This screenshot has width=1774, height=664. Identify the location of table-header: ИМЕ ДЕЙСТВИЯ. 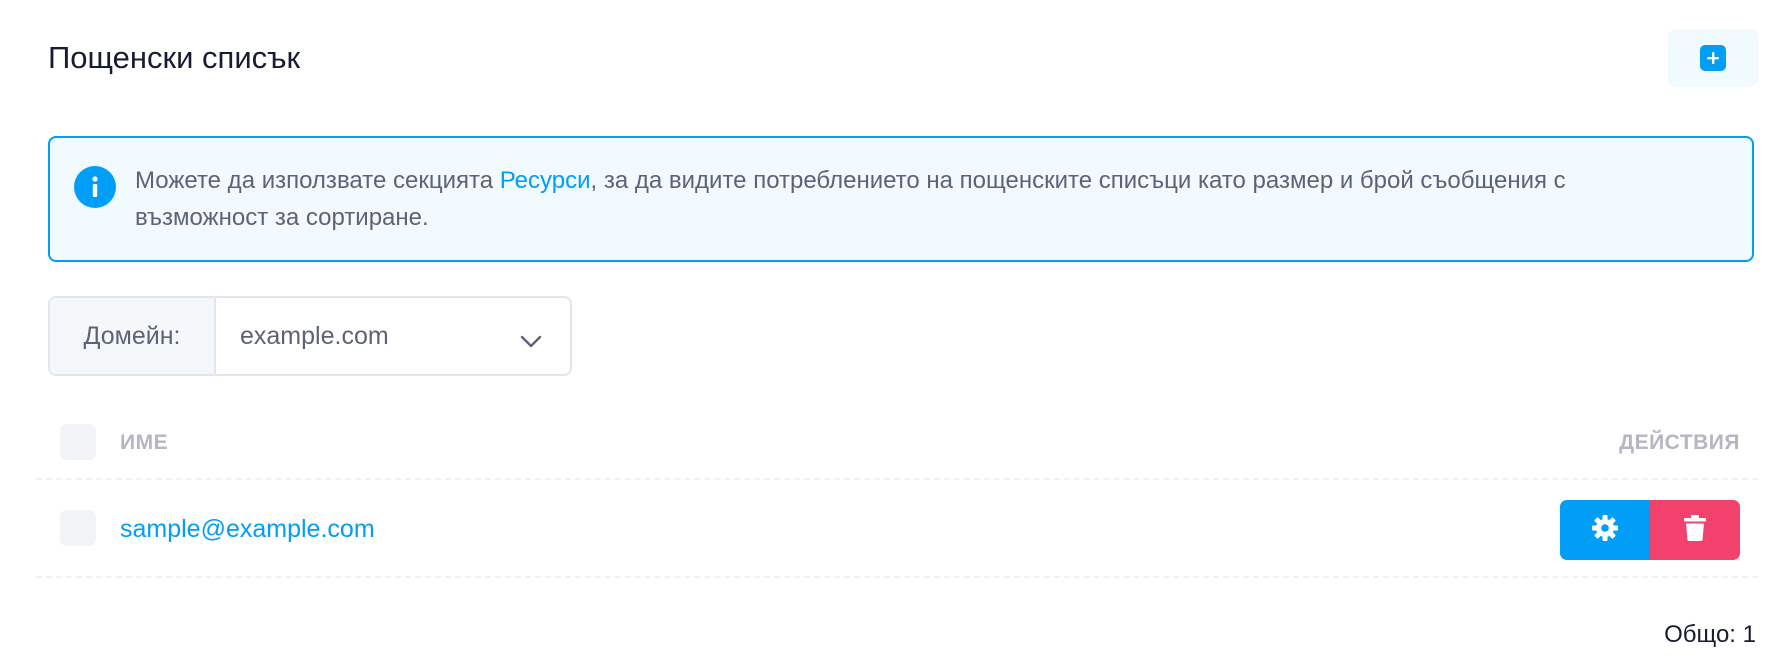
(897, 443).